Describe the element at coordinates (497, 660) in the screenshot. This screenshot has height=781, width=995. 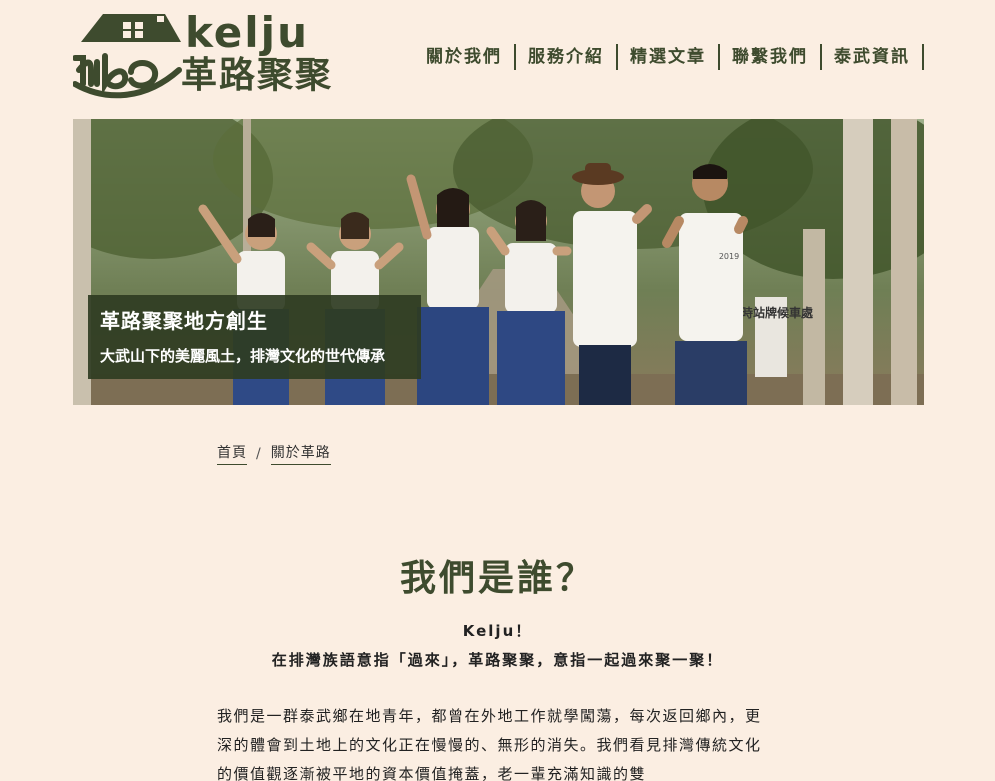
I see `section-tagline-secondary: 在排灣族語意指「過來」，革路聚聚，意指一起過來聚一聚！` at that location.